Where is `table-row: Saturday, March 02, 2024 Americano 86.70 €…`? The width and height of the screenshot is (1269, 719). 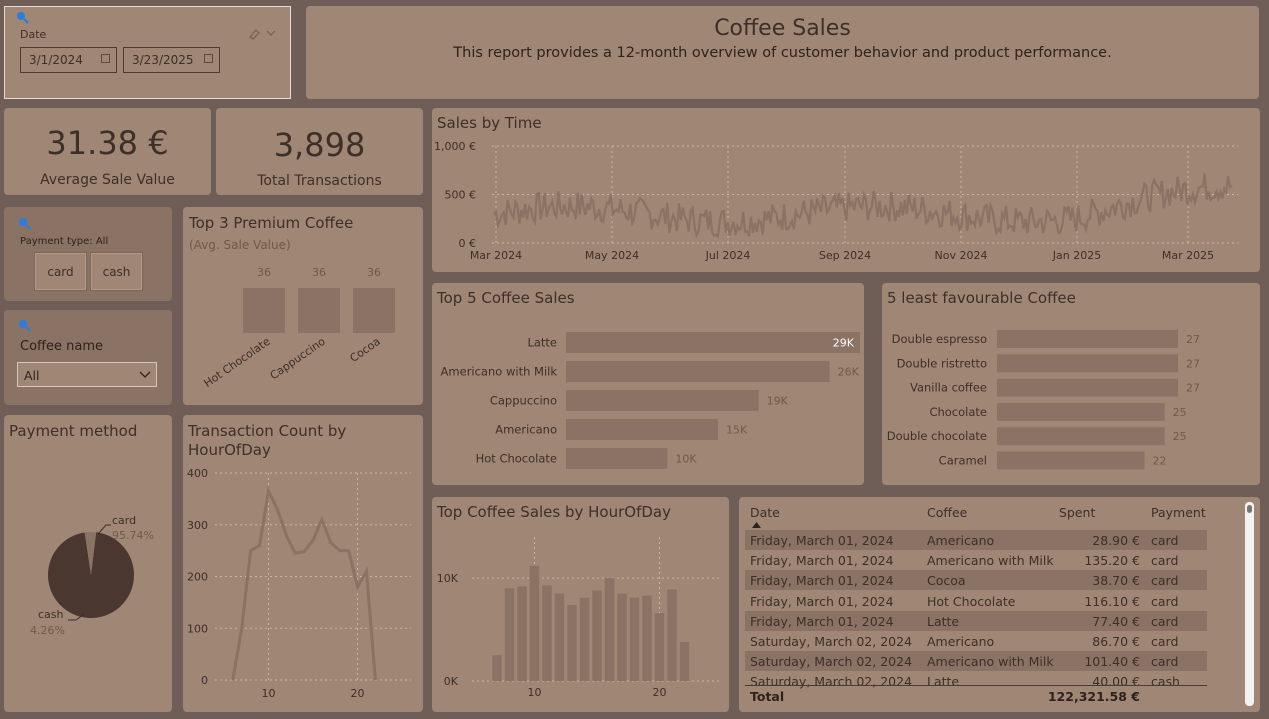
table-row: Saturday, March 02, 2024 Americano 86.70 €… is located at coordinates (976, 641).